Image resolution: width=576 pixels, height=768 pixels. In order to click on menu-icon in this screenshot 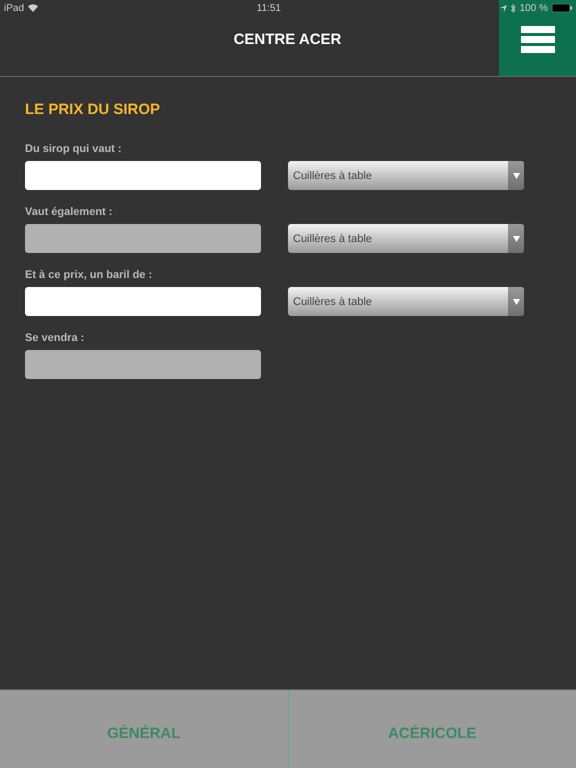, I will do `click(537, 39)`.